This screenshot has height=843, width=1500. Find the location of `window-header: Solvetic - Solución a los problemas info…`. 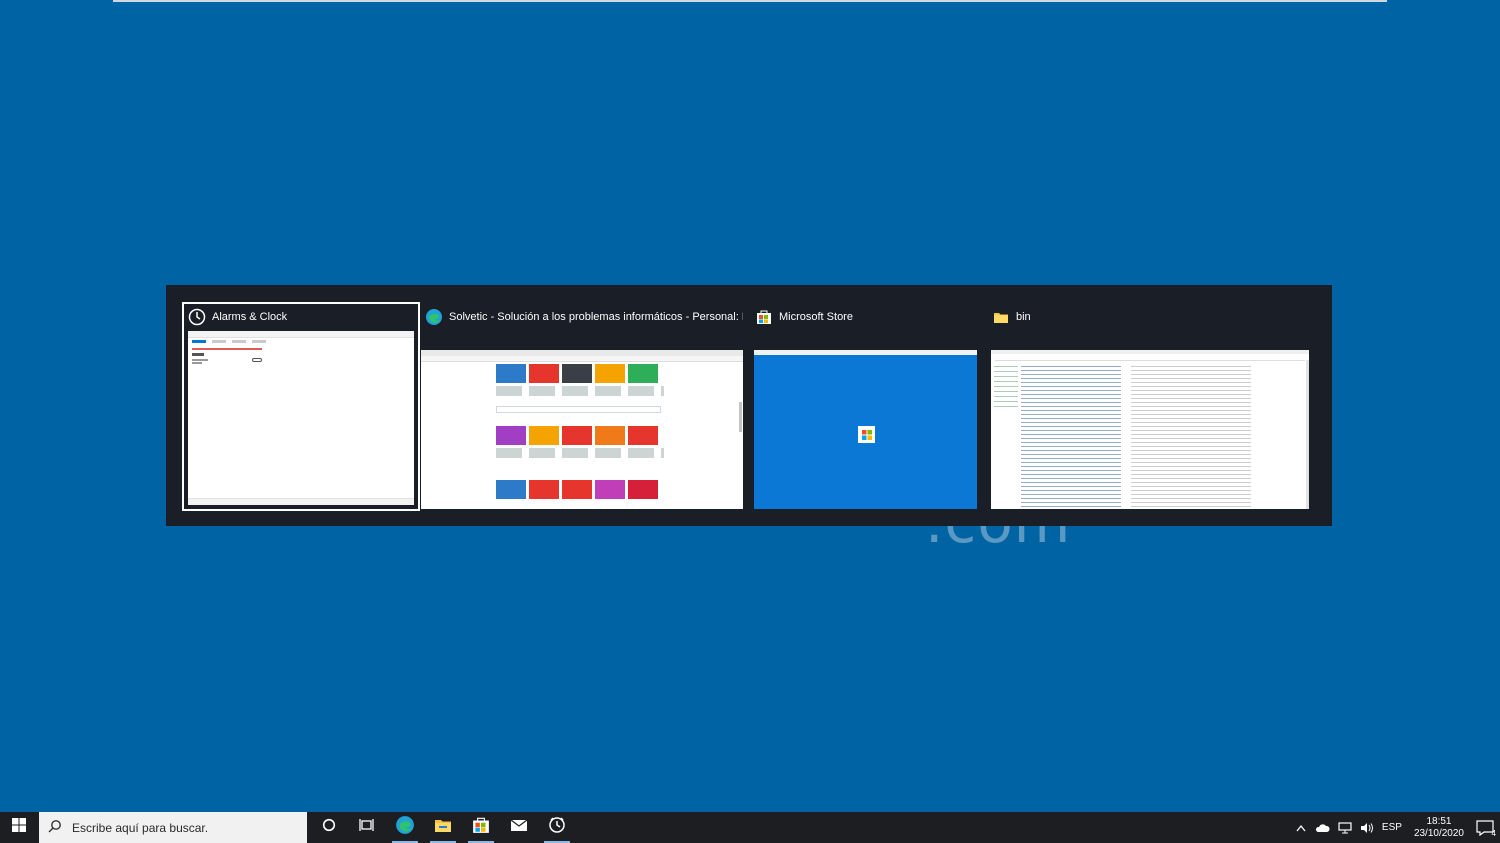

window-header: Solvetic - Solución a los problemas info… is located at coordinates (582, 317).